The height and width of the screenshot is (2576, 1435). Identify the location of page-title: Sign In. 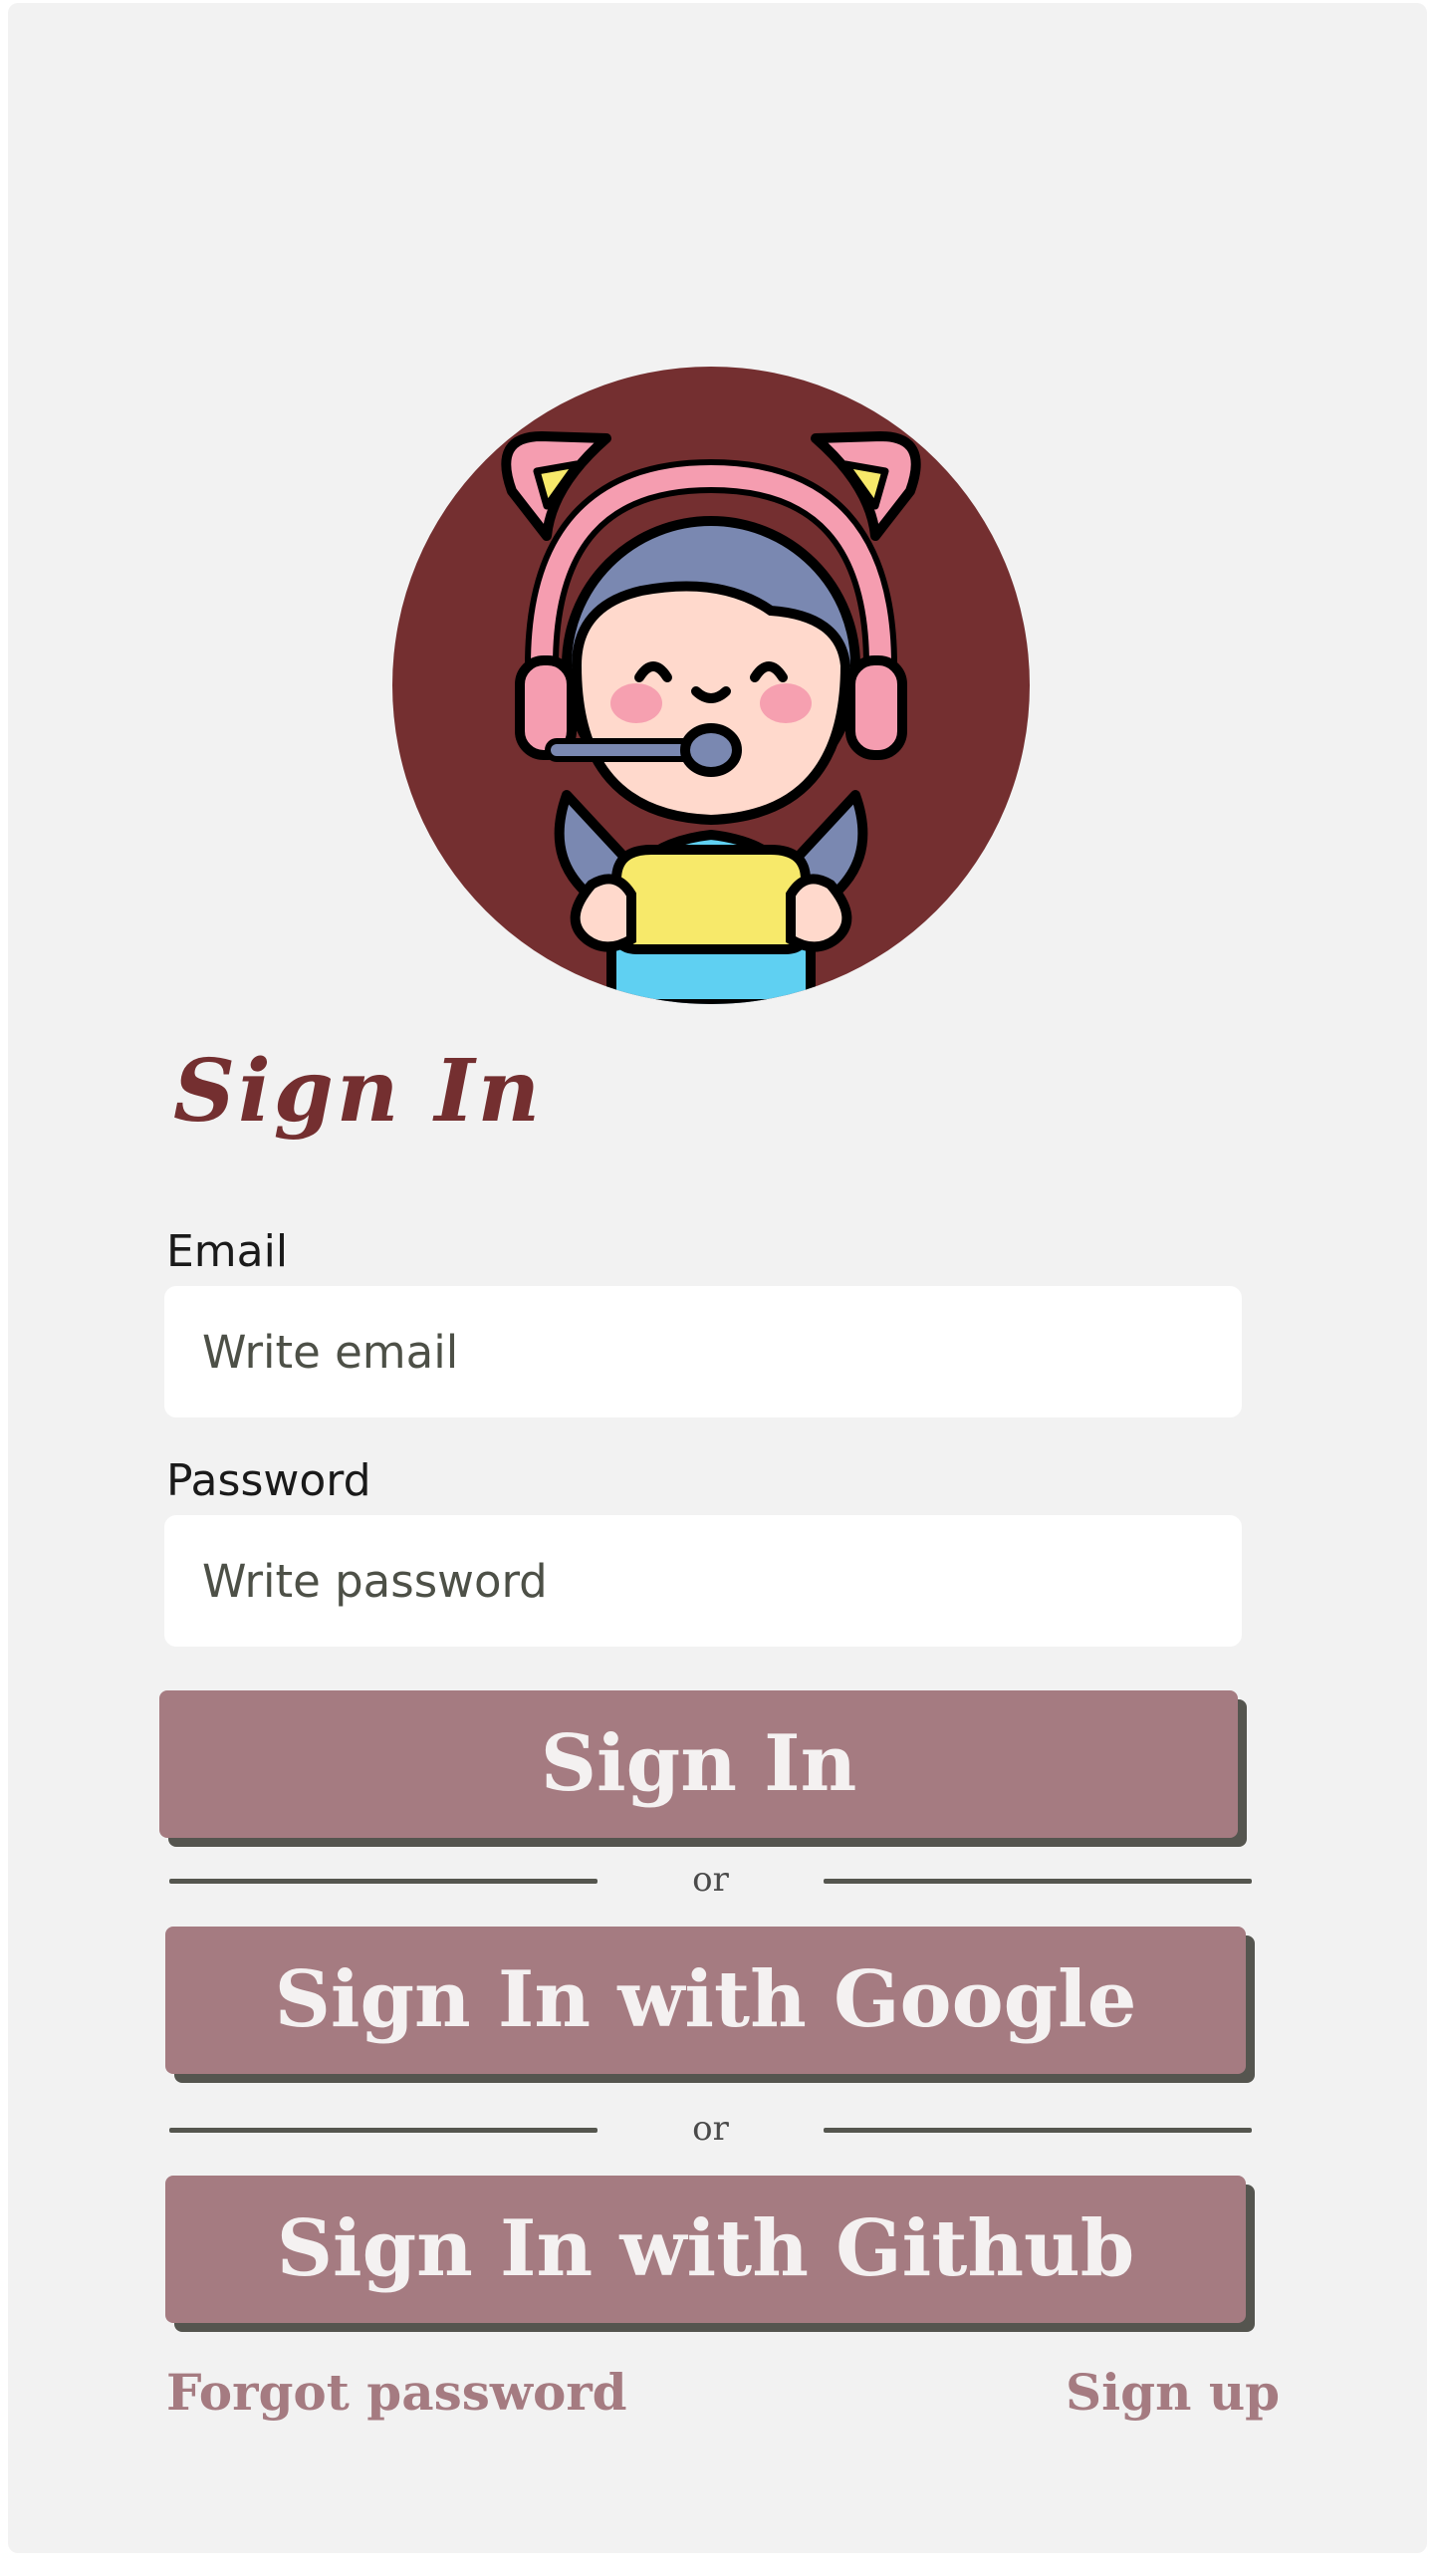
(359, 1091).